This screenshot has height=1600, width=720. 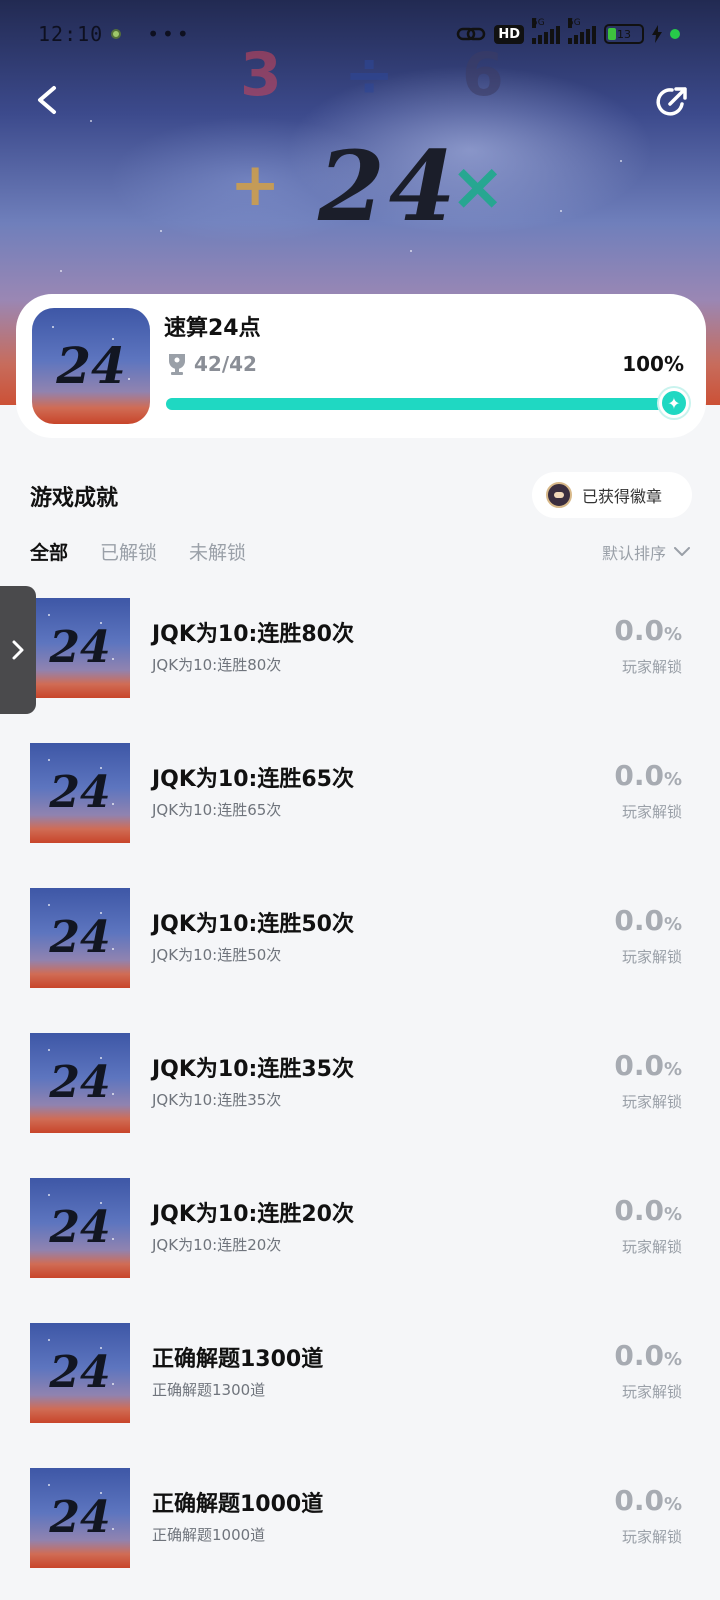 I want to click on status-time: 12:10, so click(x=71, y=34).